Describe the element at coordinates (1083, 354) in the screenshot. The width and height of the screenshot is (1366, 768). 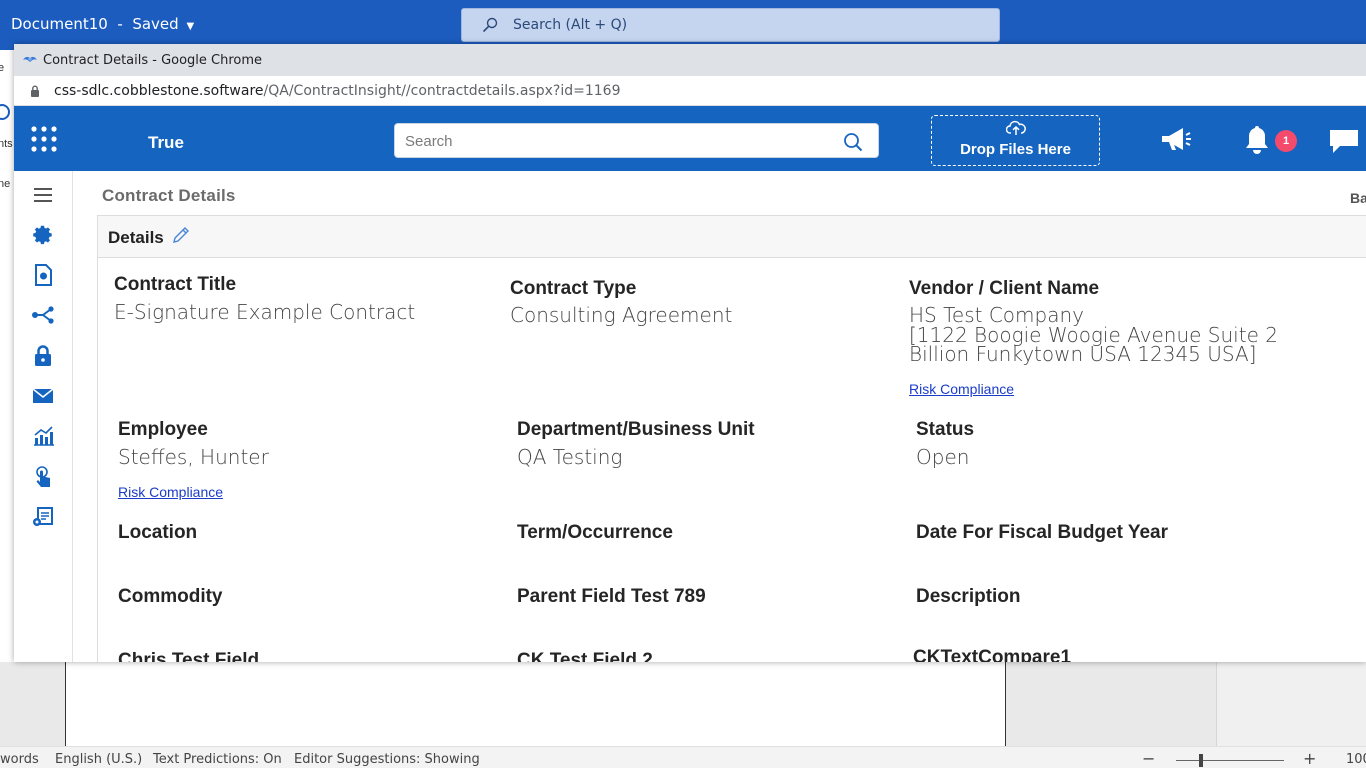
I see `vendor-address-line: Billion Funkytown USA 12345 USA]` at that location.